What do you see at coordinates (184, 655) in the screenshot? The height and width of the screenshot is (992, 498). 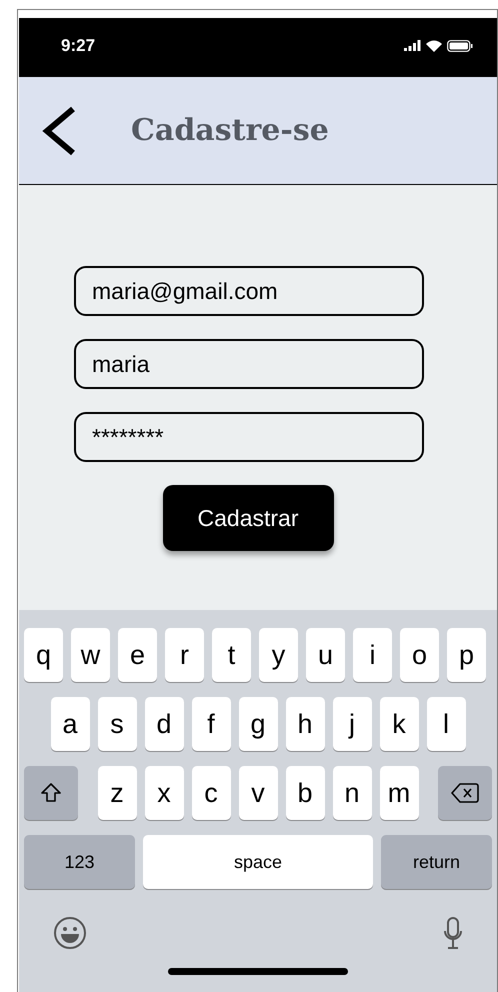 I see `key: r` at bounding box center [184, 655].